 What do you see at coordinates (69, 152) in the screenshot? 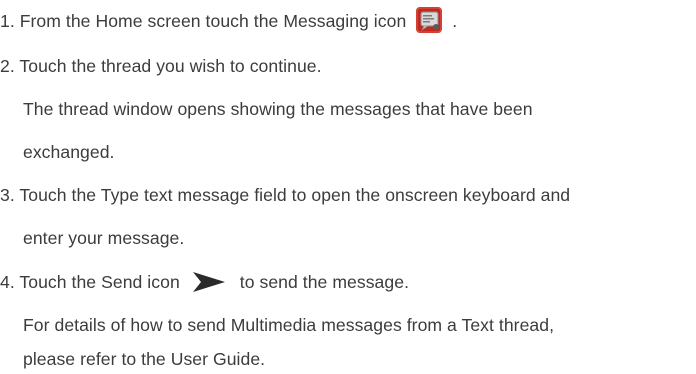
I see `step-2-detail-line-2: exchanged.` at bounding box center [69, 152].